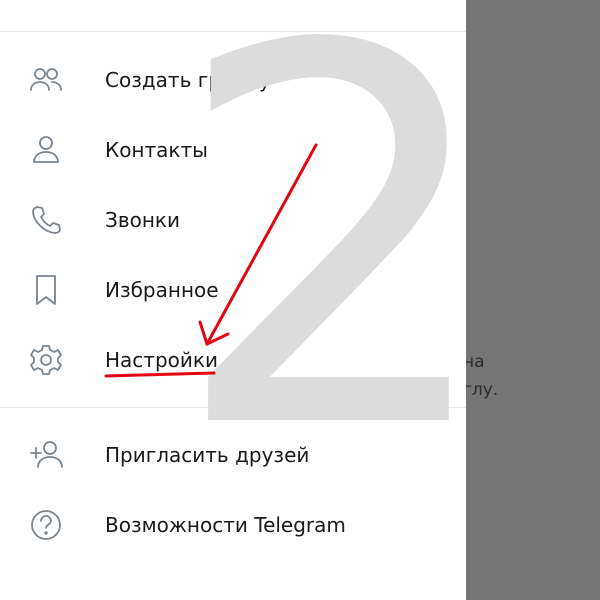 The height and width of the screenshot is (600, 600). What do you see at coordinates (46, 150) in the screenshot?
I see `contact-icon` at bounding box center [46, 150].